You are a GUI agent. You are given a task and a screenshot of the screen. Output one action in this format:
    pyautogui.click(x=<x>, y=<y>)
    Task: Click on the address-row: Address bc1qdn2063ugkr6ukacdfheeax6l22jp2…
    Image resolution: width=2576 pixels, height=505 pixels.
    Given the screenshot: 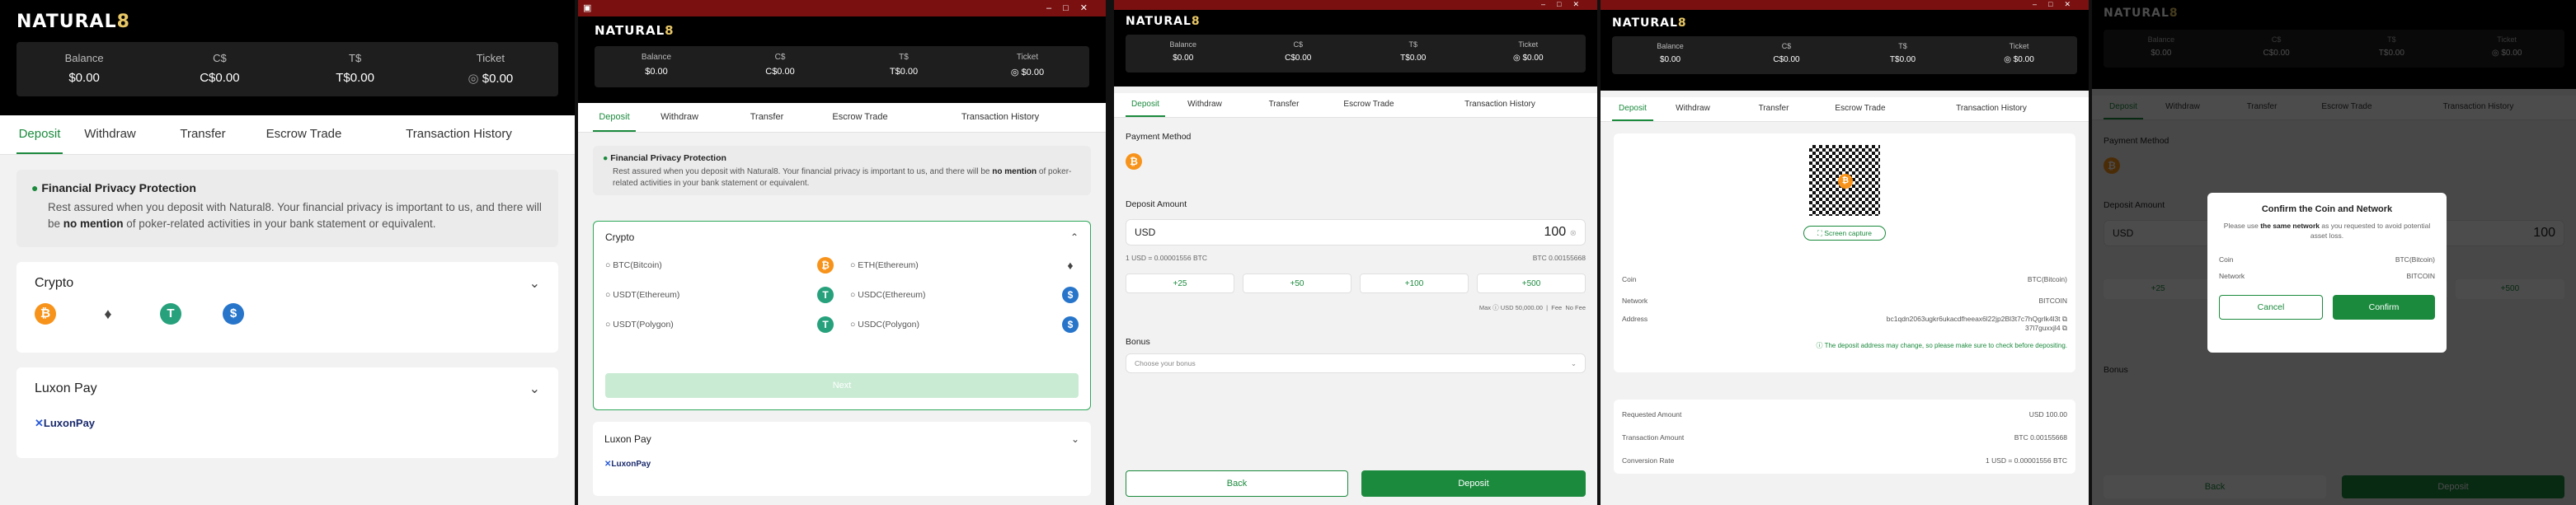 What is the action you would take?
    pyautogui.click(x=1844, y=323)
    